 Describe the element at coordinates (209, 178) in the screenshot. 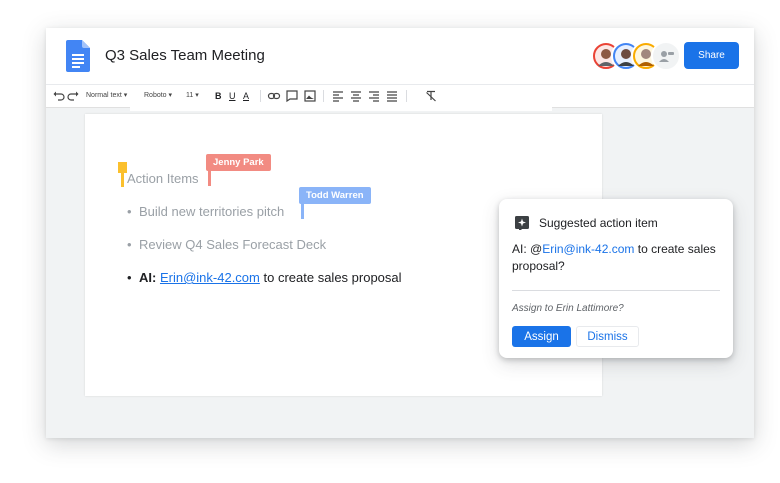

I see `jenny-cursor-caret` at that location.